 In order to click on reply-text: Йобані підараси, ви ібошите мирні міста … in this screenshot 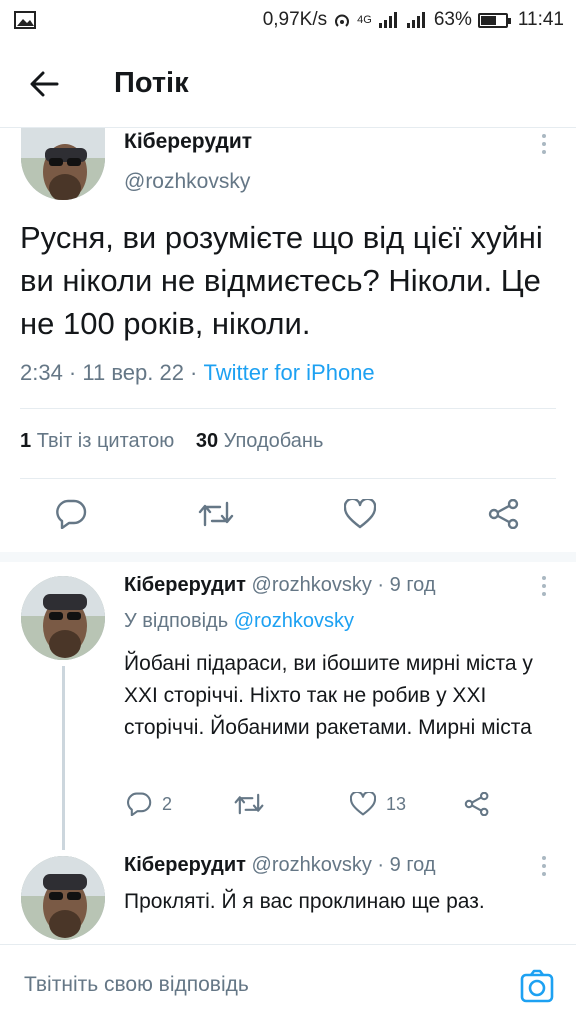, I will do `click(328, 695)`.